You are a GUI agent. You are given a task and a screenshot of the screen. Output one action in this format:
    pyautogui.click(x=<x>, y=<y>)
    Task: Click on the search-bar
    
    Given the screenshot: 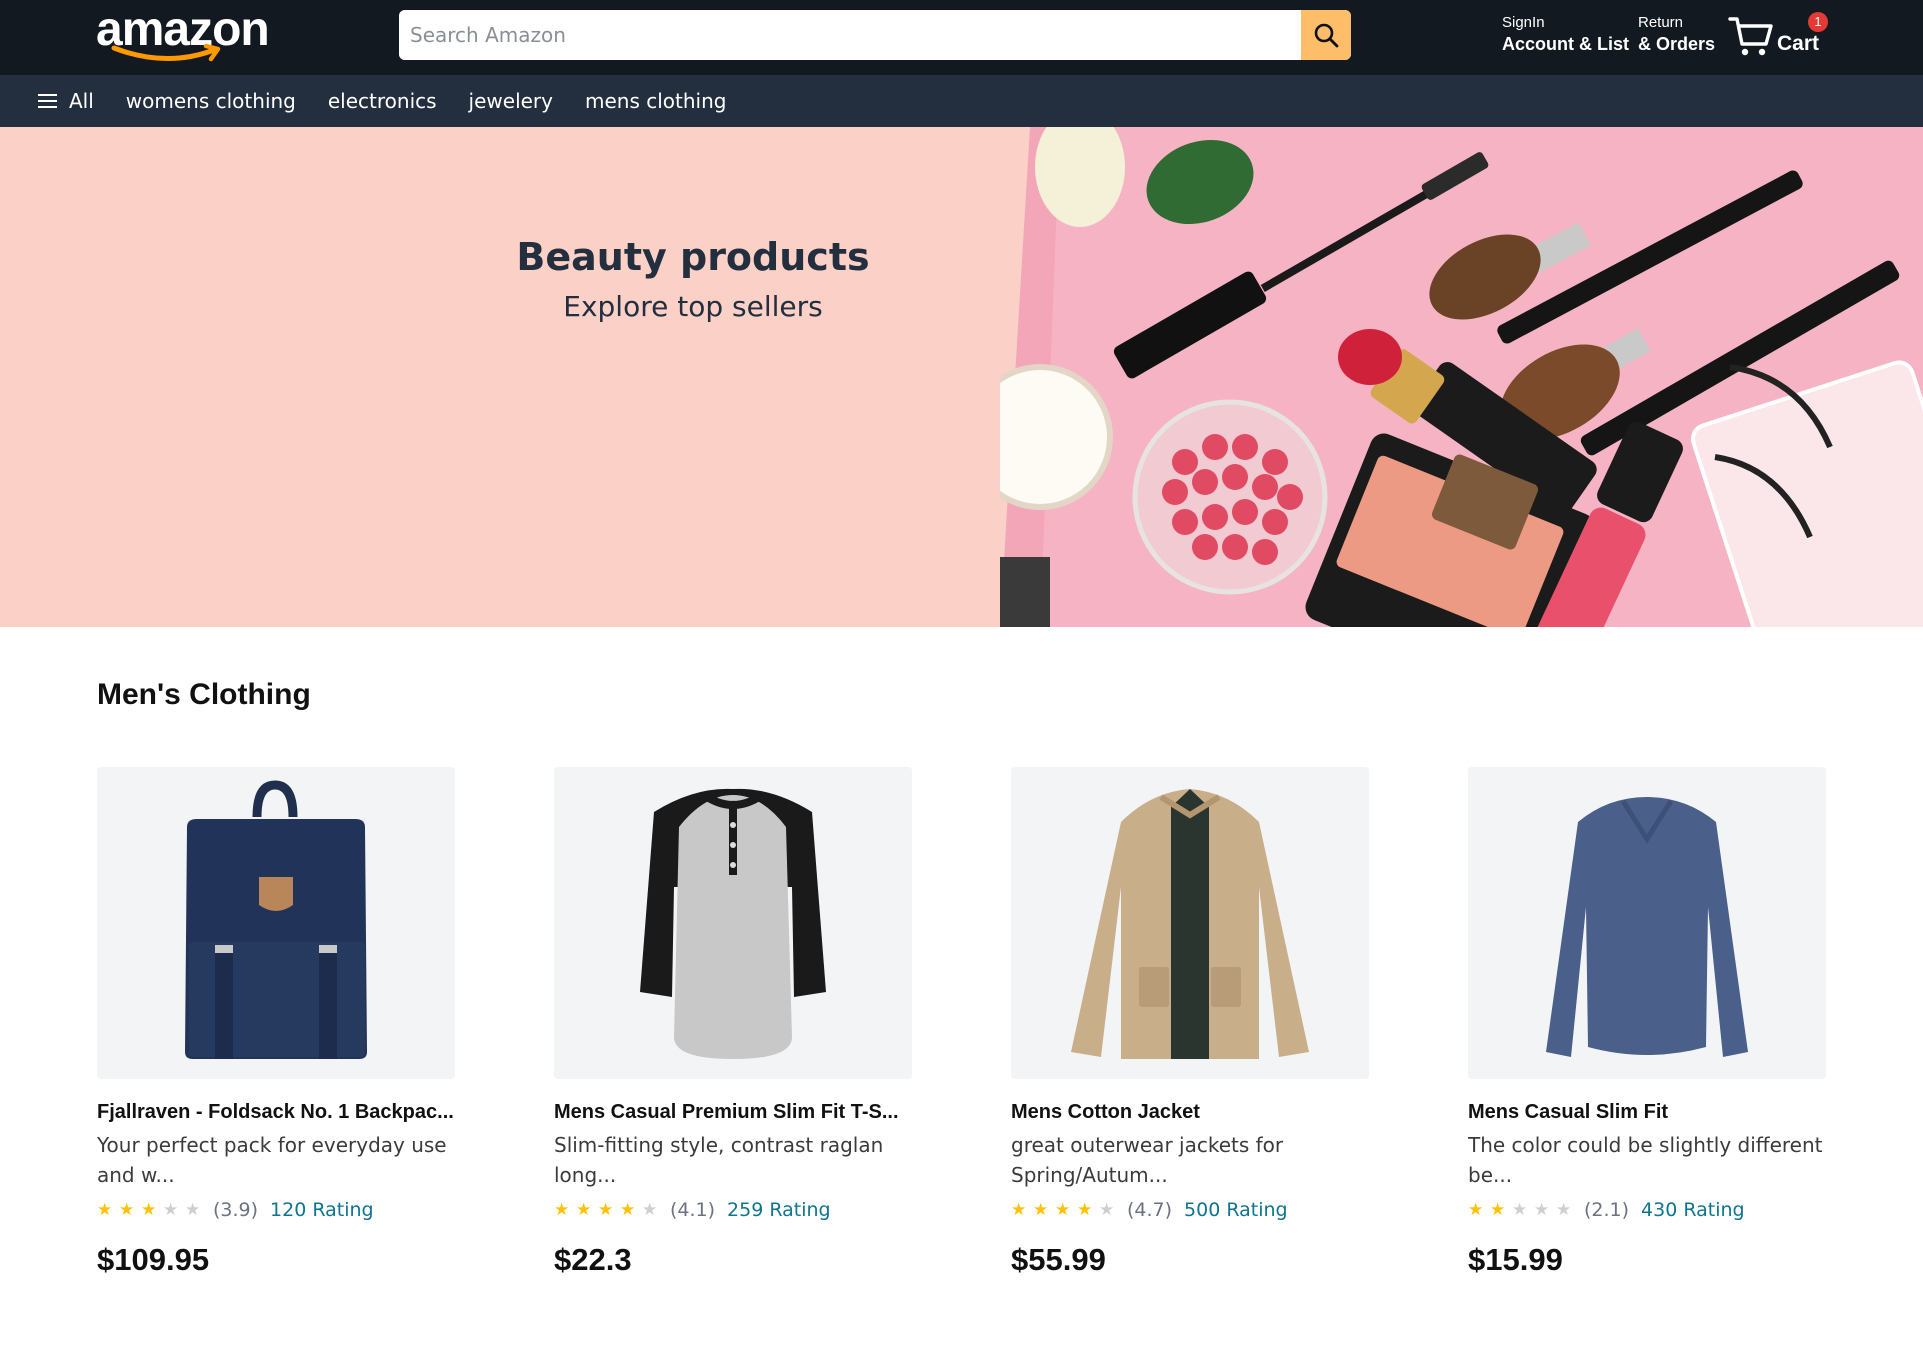 What is the action you would take?
    pyautogui.click(x=875, y=35)
    